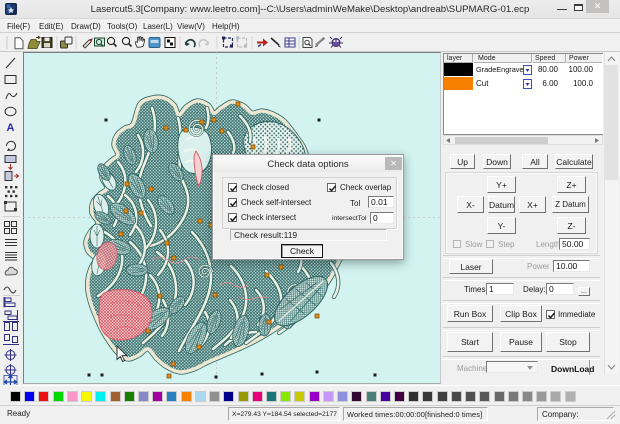  What do you see at coordinates (11, 128) in the screenshot?
I see `svg-text: A` at bounding box center [11, 128].